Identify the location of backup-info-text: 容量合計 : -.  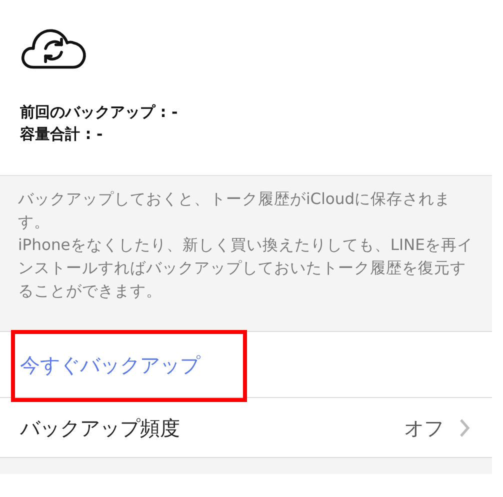
(62, 134).